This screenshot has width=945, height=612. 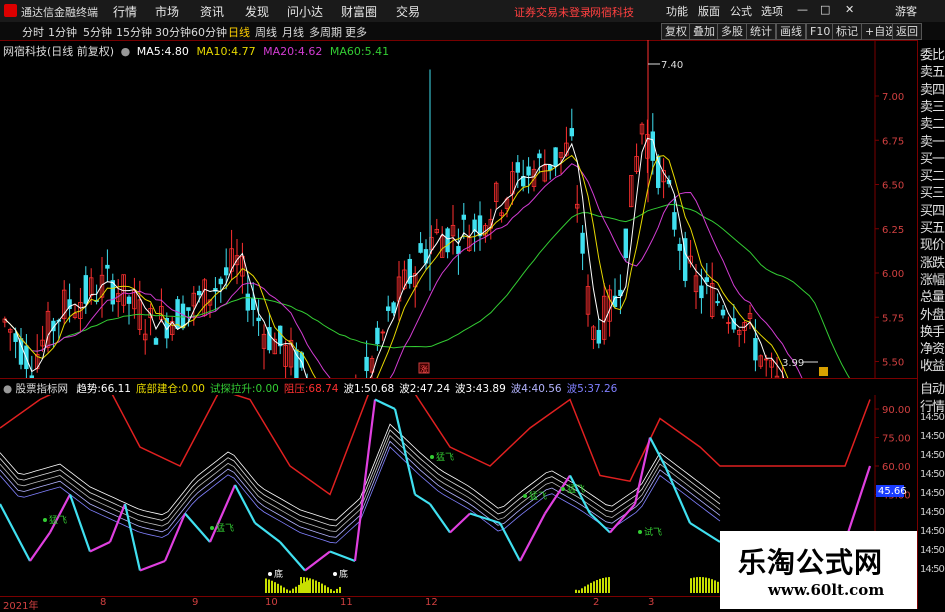 I want to click on side-label-4: 卖二, so click(x=932, y=122).